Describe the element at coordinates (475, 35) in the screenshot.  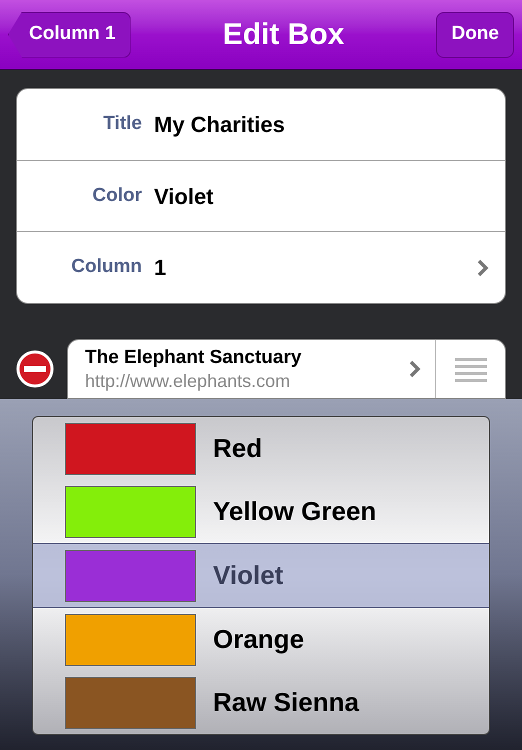
I see `done-button: Done` at that location.